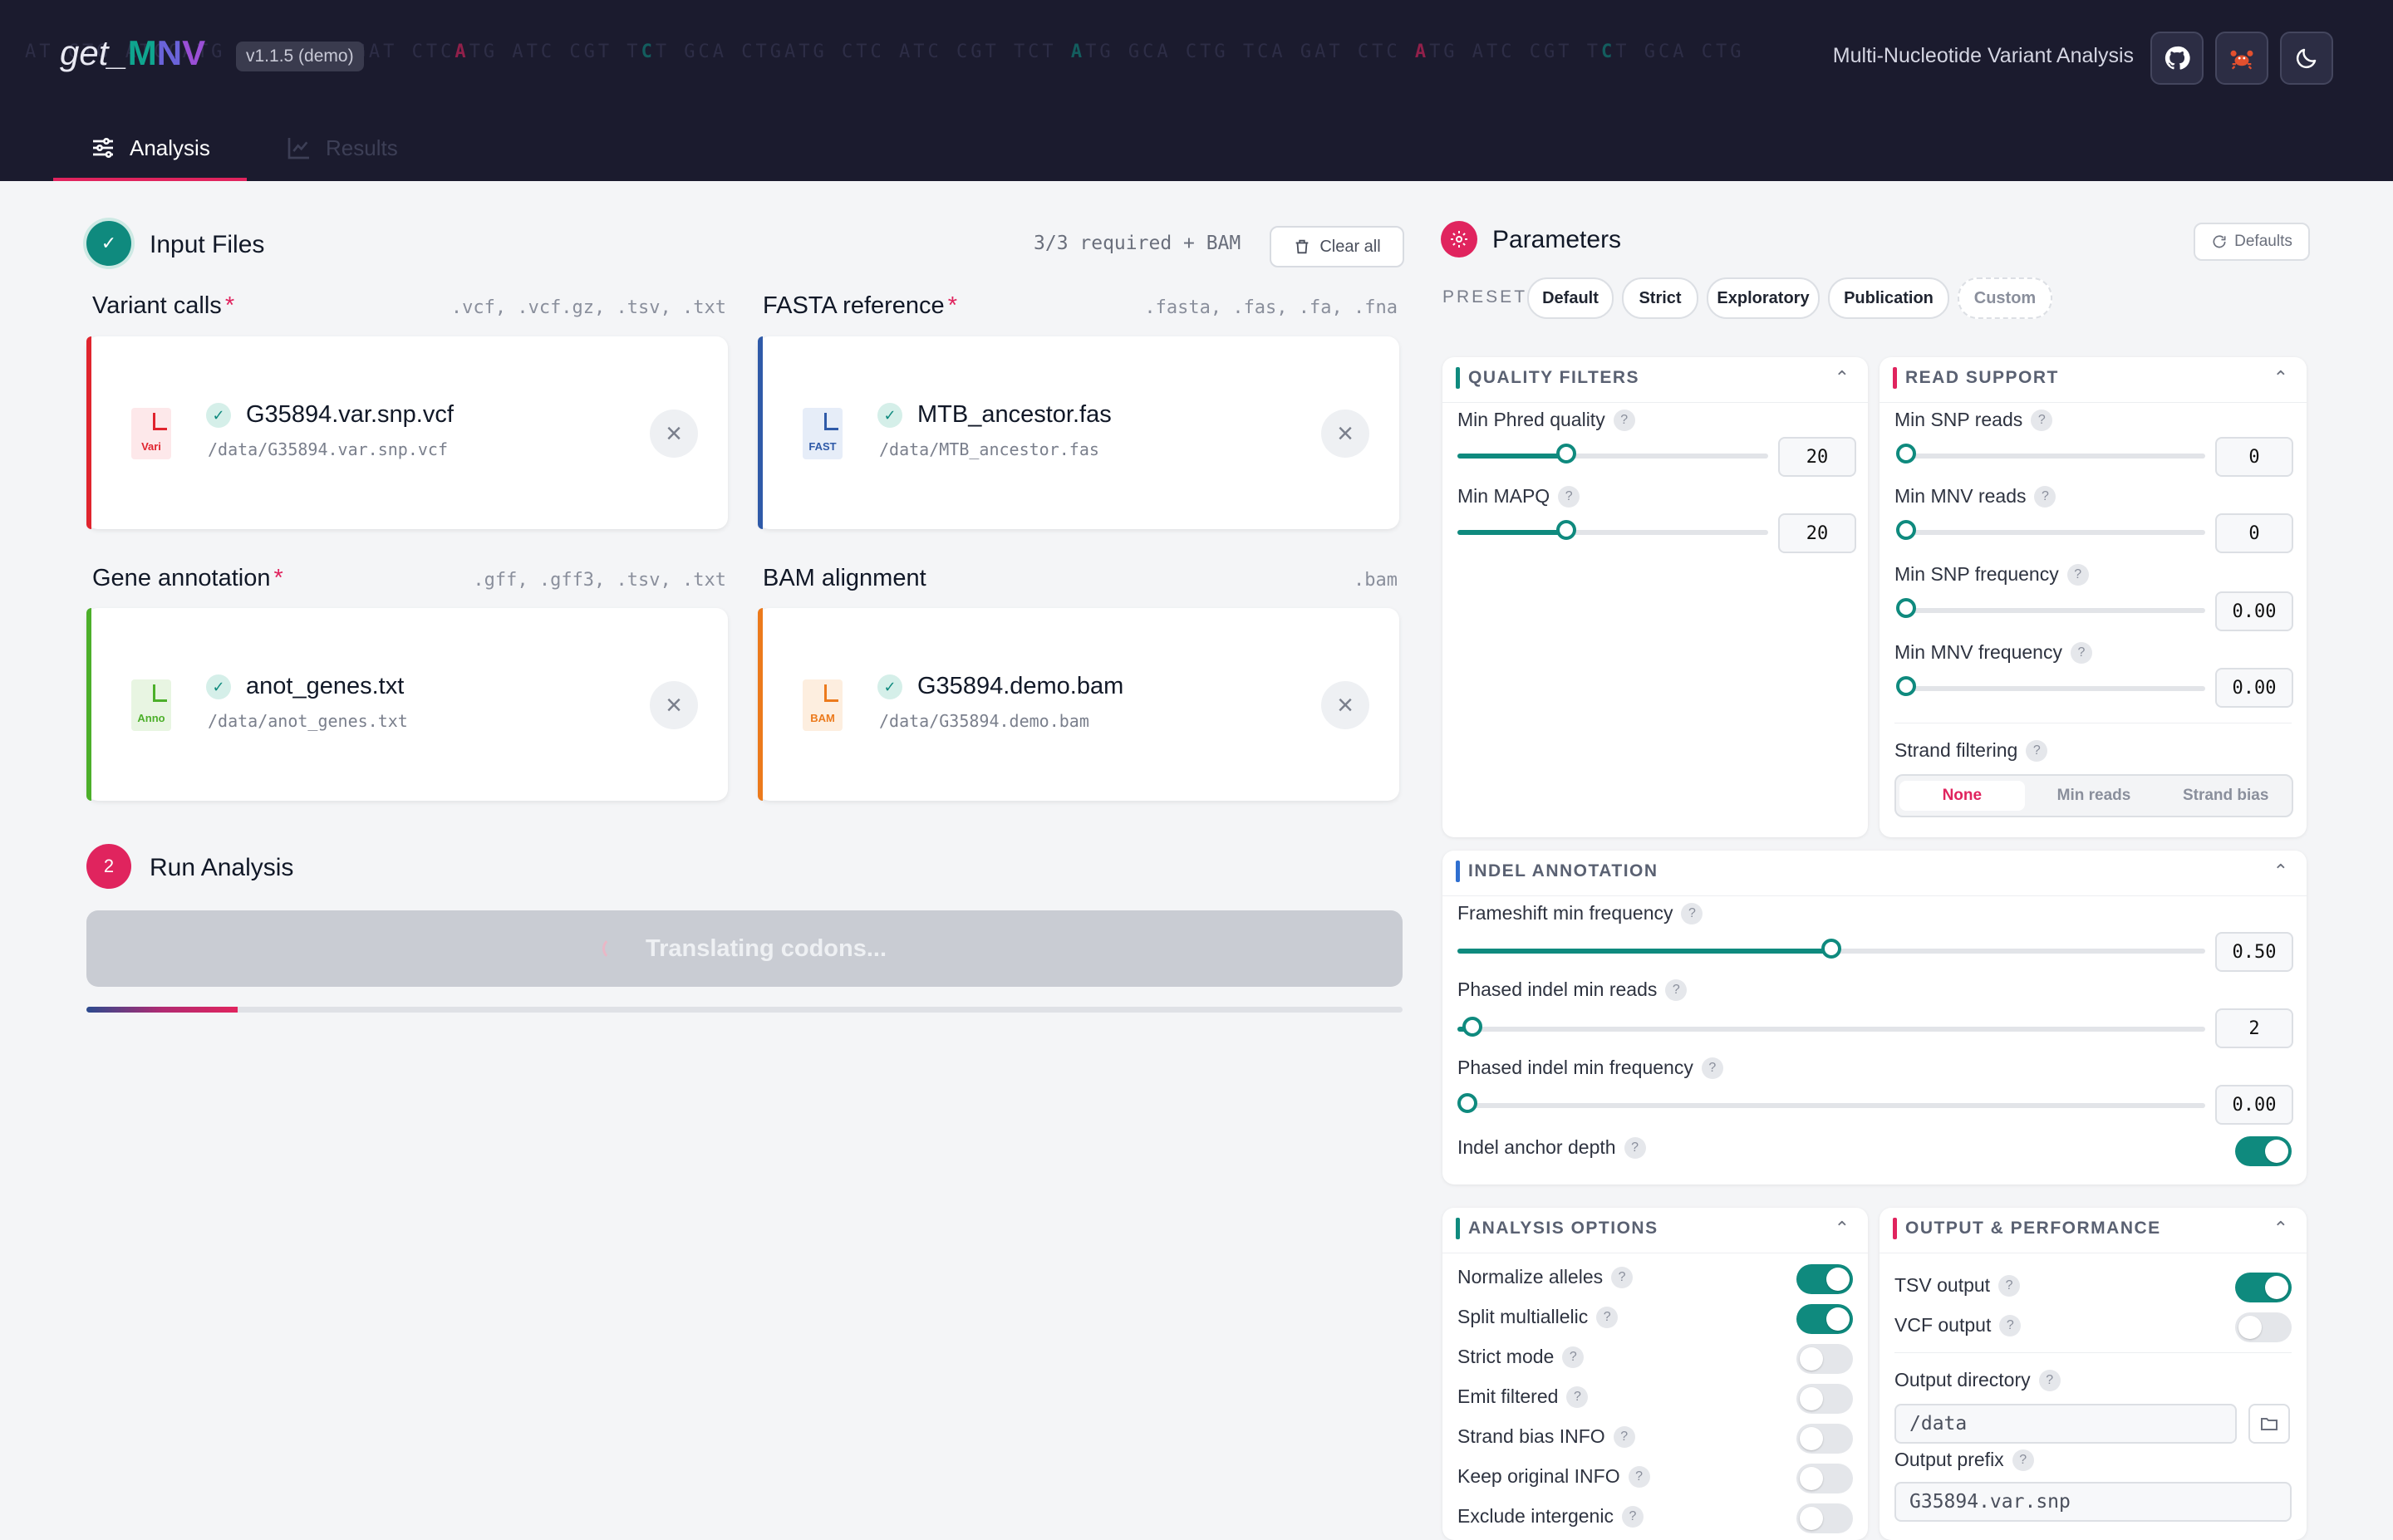 The image size is (2393, 1540). I want to click on github-icon, so click(2177, 58).